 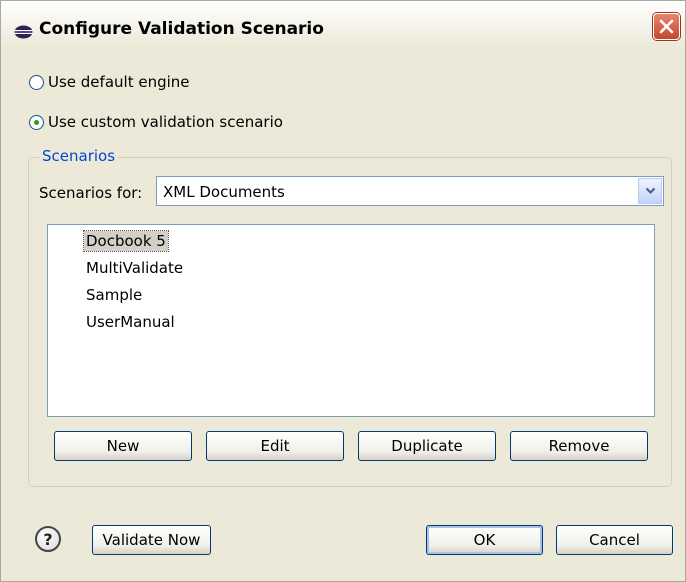 What do you see at coordinates (181, 29) in the screenshot?
I see `dialog-title: Configure Validation Scenario` at bounding box center [181, 29].